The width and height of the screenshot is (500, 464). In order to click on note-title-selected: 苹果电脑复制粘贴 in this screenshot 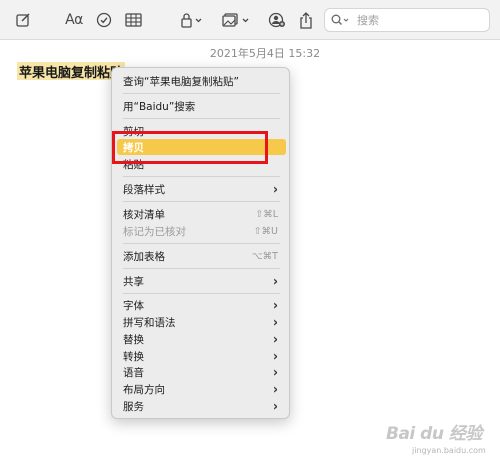, I will do `click(71, 71)`.